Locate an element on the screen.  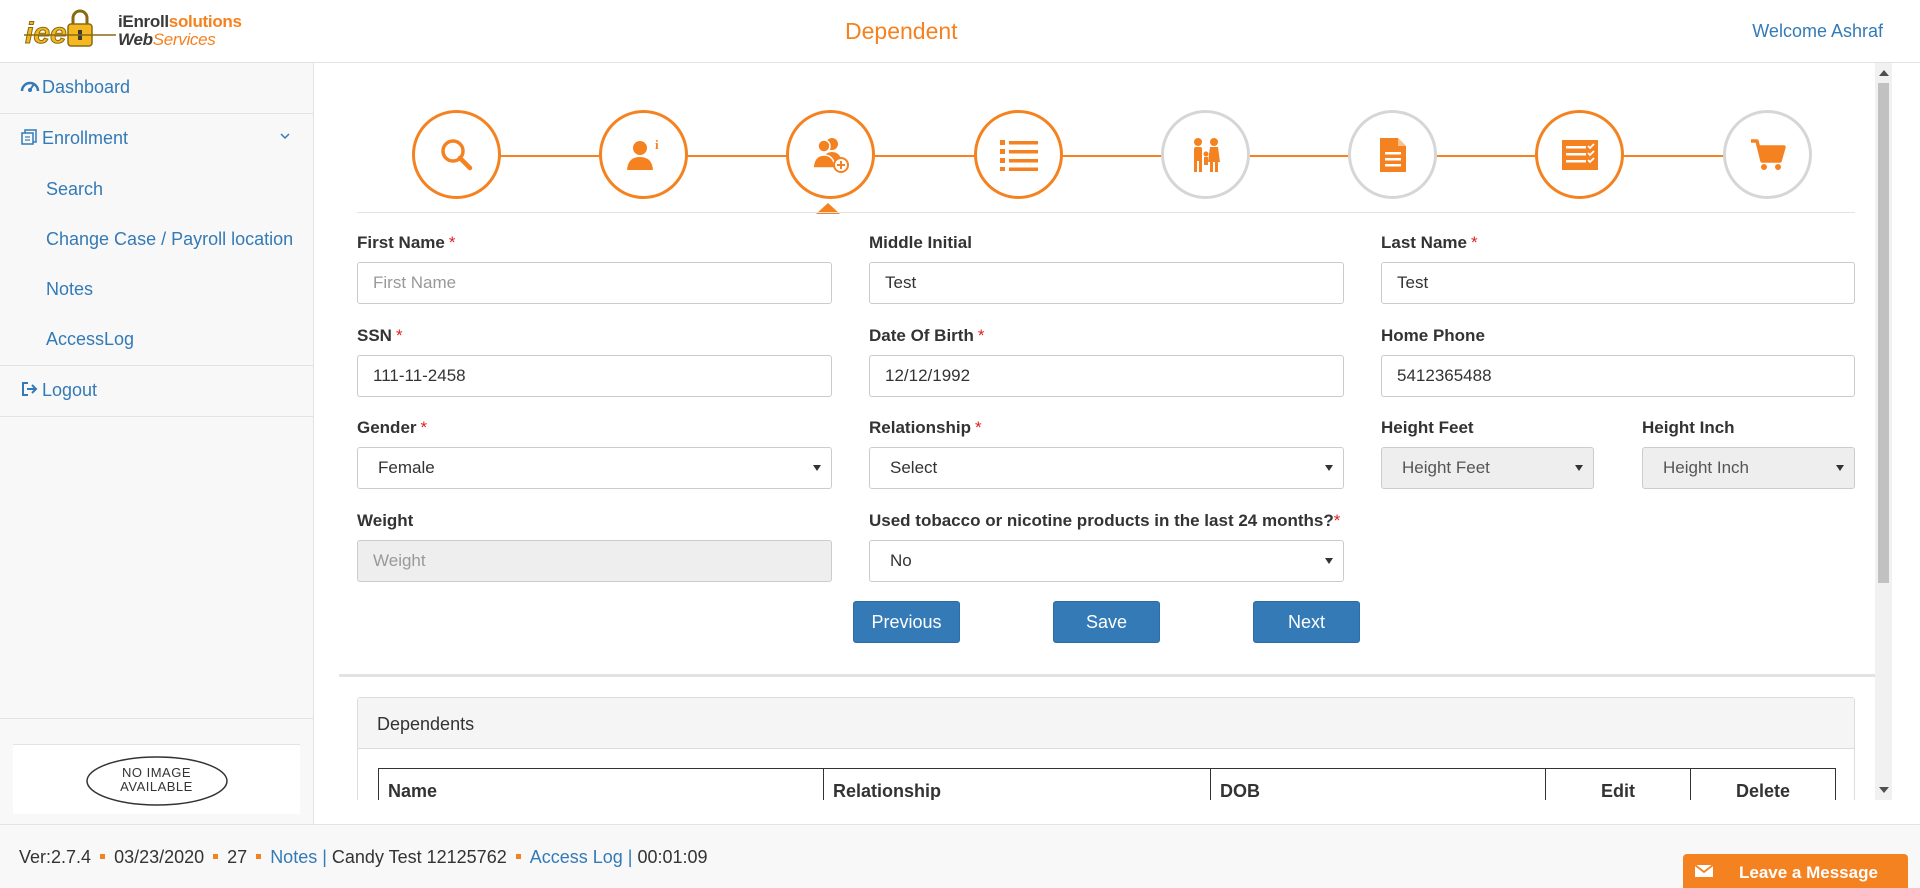
sidebar-item-enrollment: Enrollment is located at coordinates (156, 139).